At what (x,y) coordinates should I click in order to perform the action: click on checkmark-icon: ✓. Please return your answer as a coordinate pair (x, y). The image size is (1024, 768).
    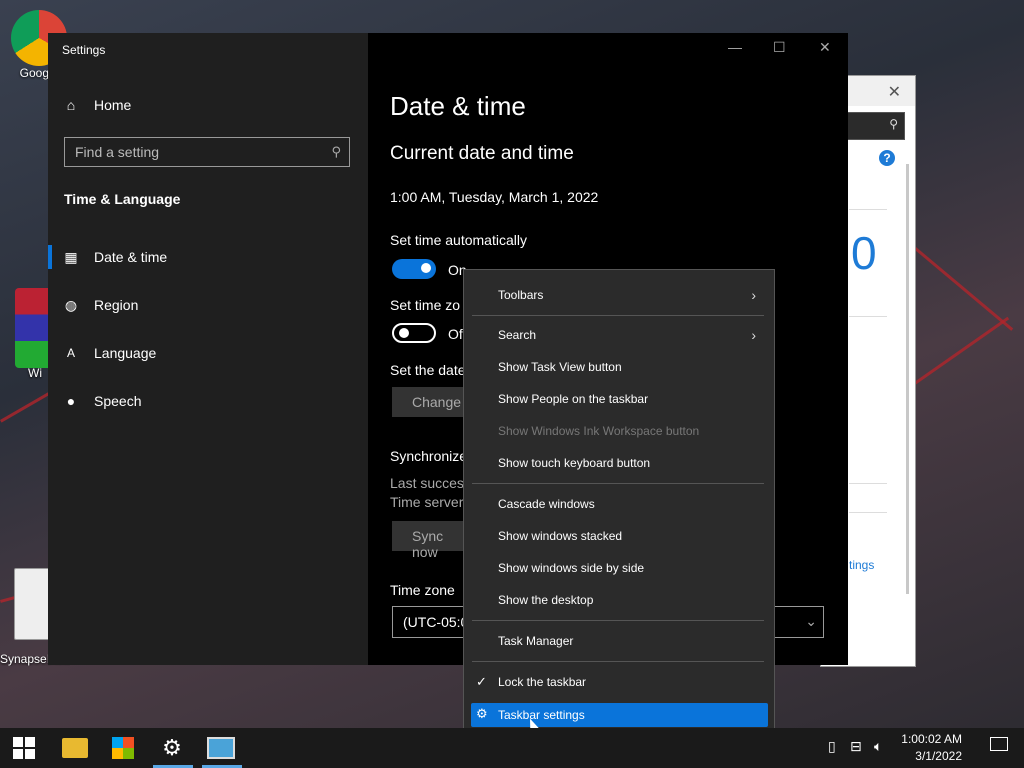
    Looking at the image, I should click on (481, 681).